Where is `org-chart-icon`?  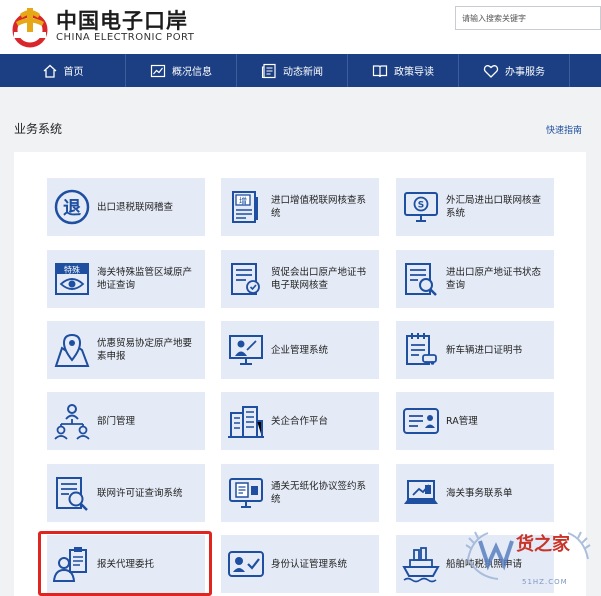 org-chart-icon is located at coordinates (72, 422).